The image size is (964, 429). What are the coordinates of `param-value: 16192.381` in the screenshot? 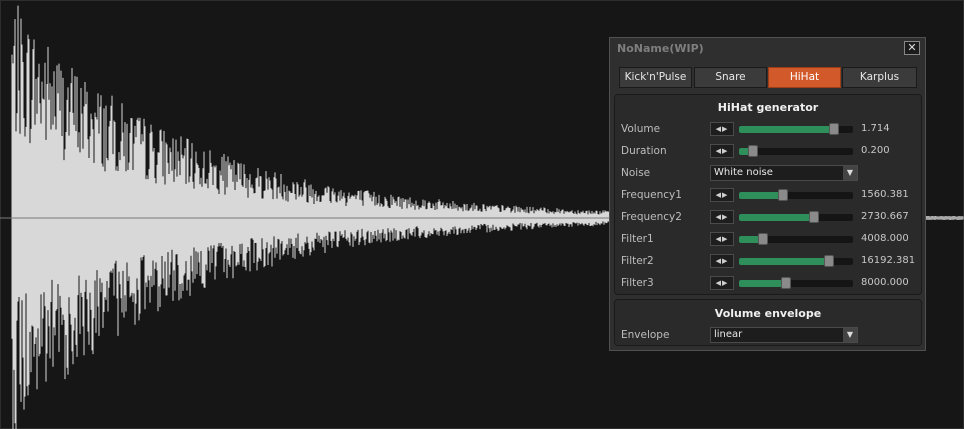 It's located at (888, 260).